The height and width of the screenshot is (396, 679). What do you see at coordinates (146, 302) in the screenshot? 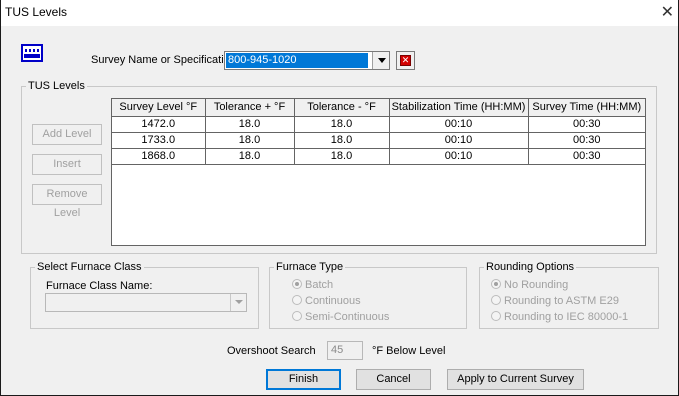
I see `furnace-class-dropdown` at bounding box center [146, 302].